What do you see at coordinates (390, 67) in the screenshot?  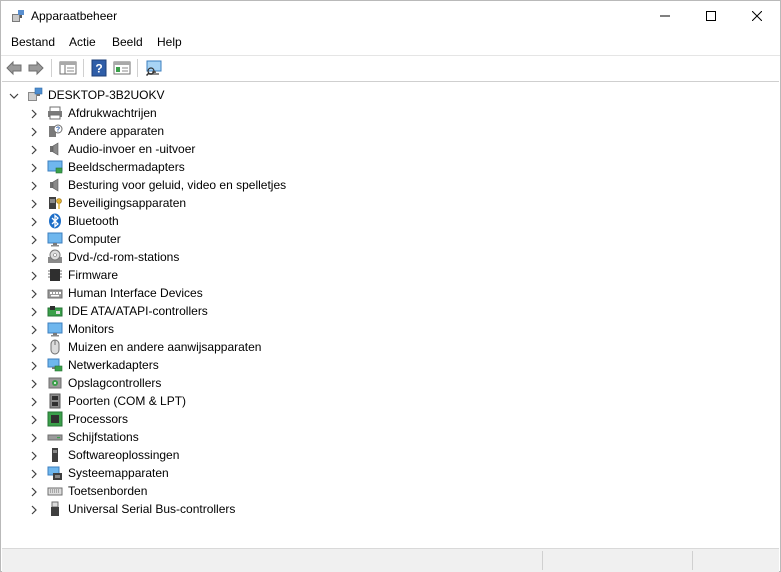 I see `toolbar: ?` at bounding box center [390, 67].